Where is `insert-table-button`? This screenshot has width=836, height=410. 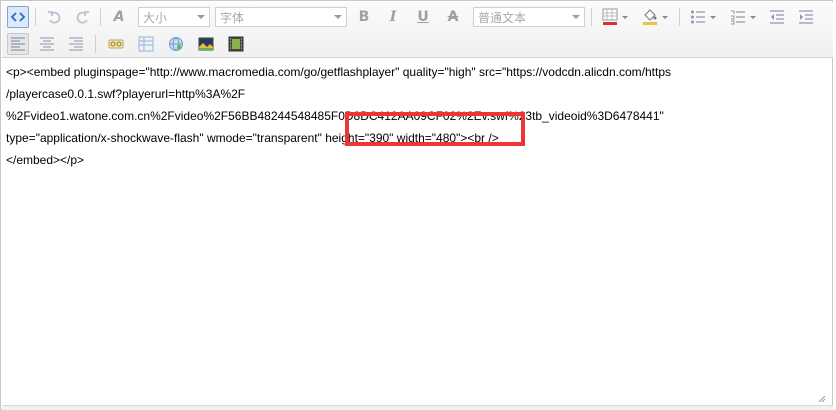
insert-table-button is located at coordinates (146, 44).